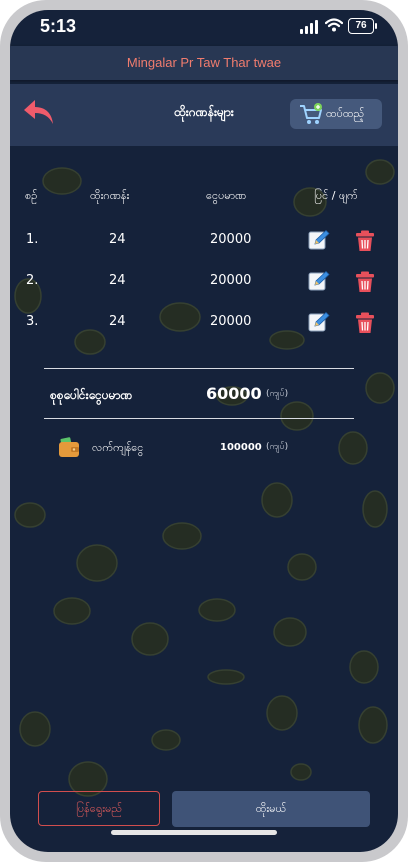  Describe the element at coordinates (118, 447) in the screenshot. I see `balance-label: လက်ကျန်ငွေ` at that location.